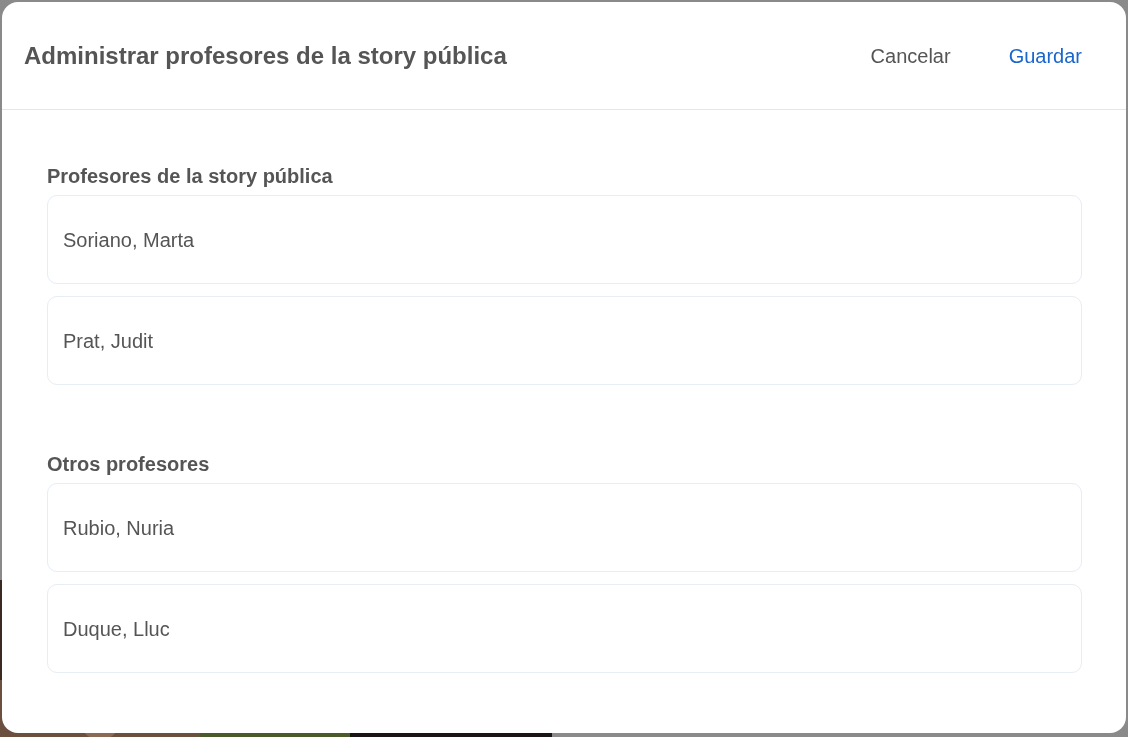 Image resolution: width=1128 pixels, height=737 pixels. Describe the element at coordinates (564, 628) in the screenshot. I see `teacher-item: Duque, Lluc` at that location.